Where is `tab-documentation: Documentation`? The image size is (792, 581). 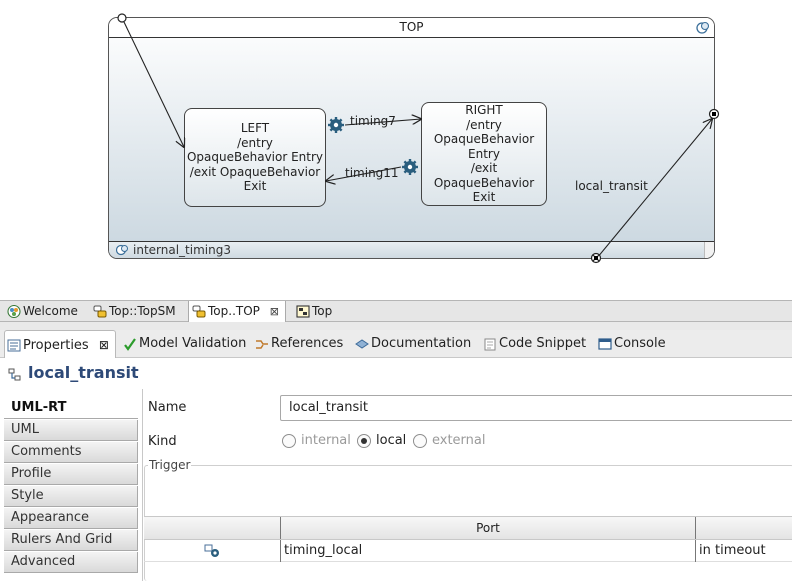 tab-documentation: Documentation is located at coordinates (412, 344).